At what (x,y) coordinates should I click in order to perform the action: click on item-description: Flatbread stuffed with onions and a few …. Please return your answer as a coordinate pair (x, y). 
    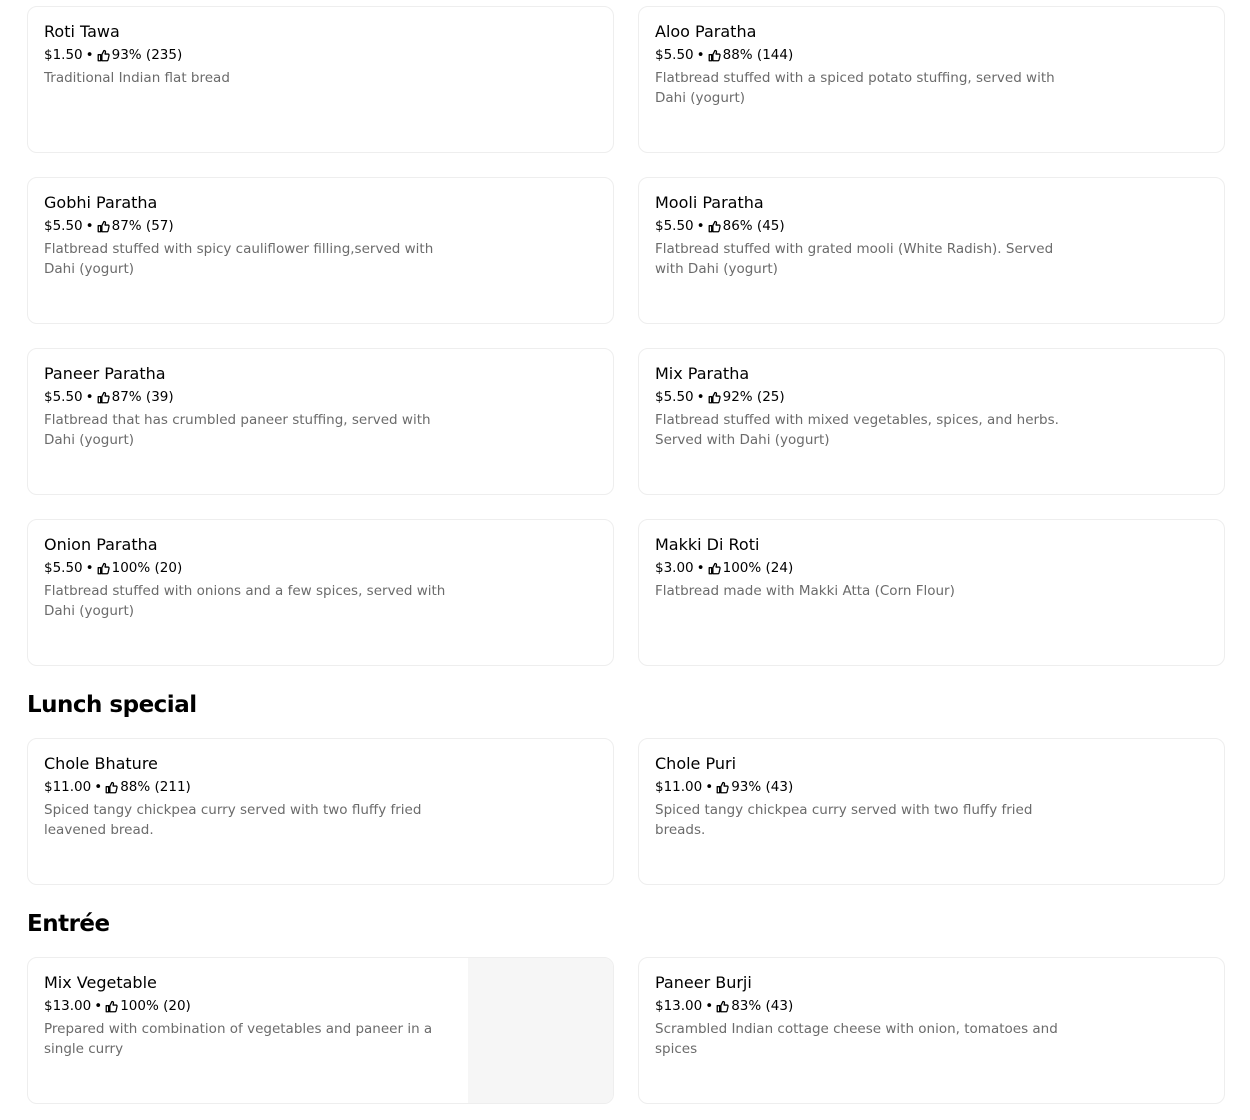
    Looking at the image, I should click on (245, 601).